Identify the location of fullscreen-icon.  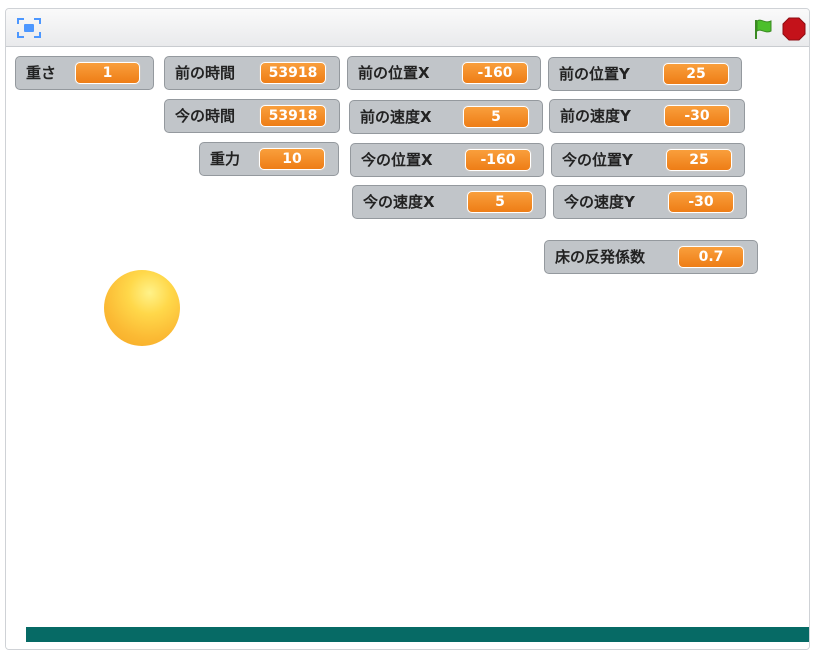
(29, 28).